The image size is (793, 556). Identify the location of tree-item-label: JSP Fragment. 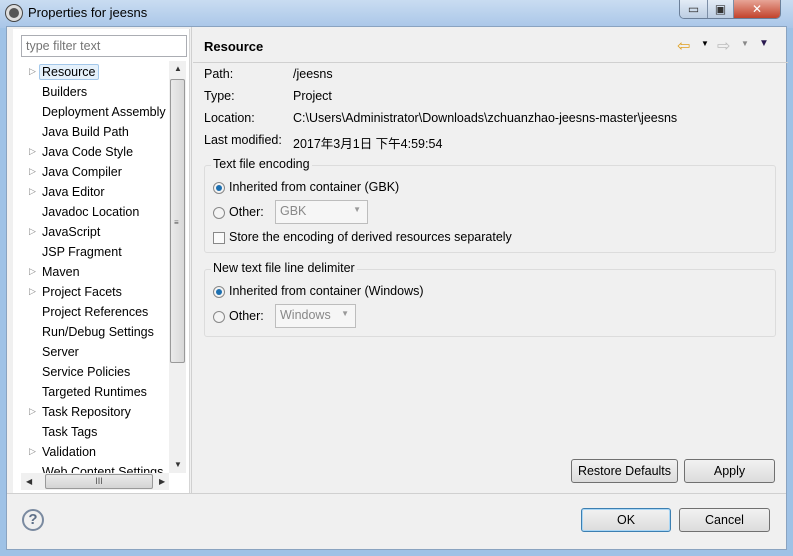
(82, 252).